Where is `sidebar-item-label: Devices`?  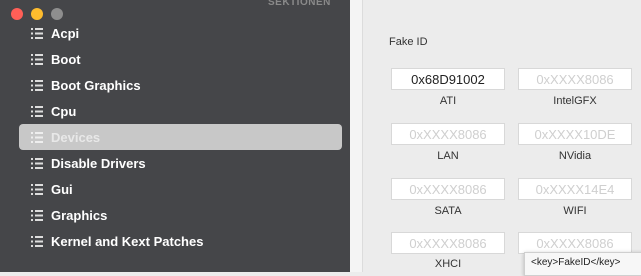
sidebar-item-label: Devices is located at coordinates (76, 137).